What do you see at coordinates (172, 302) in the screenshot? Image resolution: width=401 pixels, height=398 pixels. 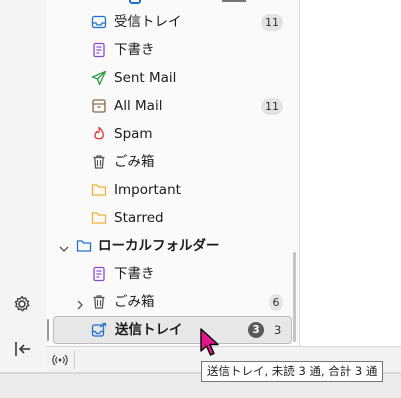 I see `local-folder-trash: ごみ箱 6` at bounding box center [172, 302].